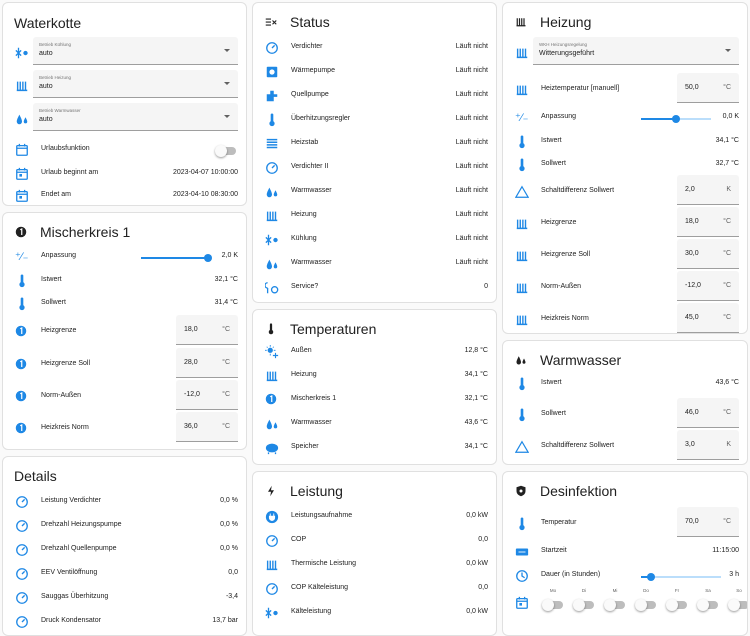  What do you see at coordinates (23, 430) in the screenshot?
I see `circle-one-icon` at bounding box center [23, 430].